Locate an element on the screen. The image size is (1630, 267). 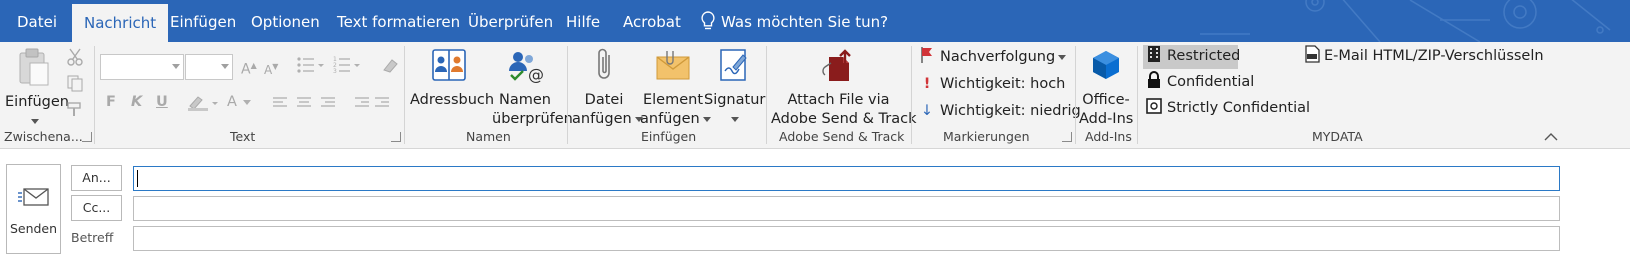
underline-button: U is located at coordinates (162, 102).